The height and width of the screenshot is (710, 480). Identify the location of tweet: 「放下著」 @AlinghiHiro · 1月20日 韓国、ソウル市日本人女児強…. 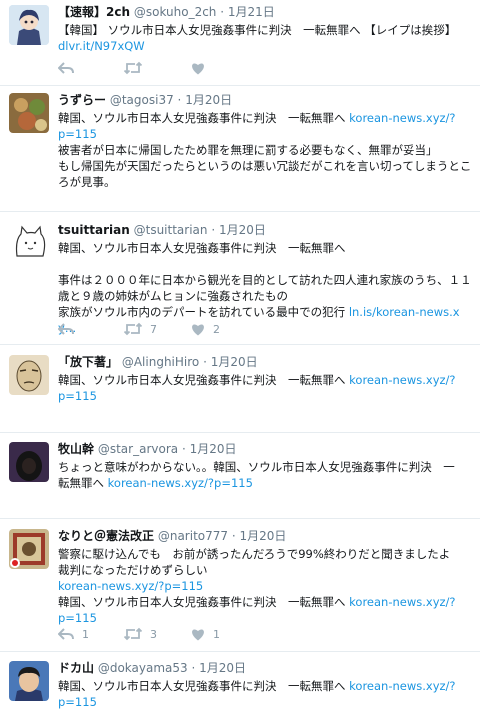
(240, 389).